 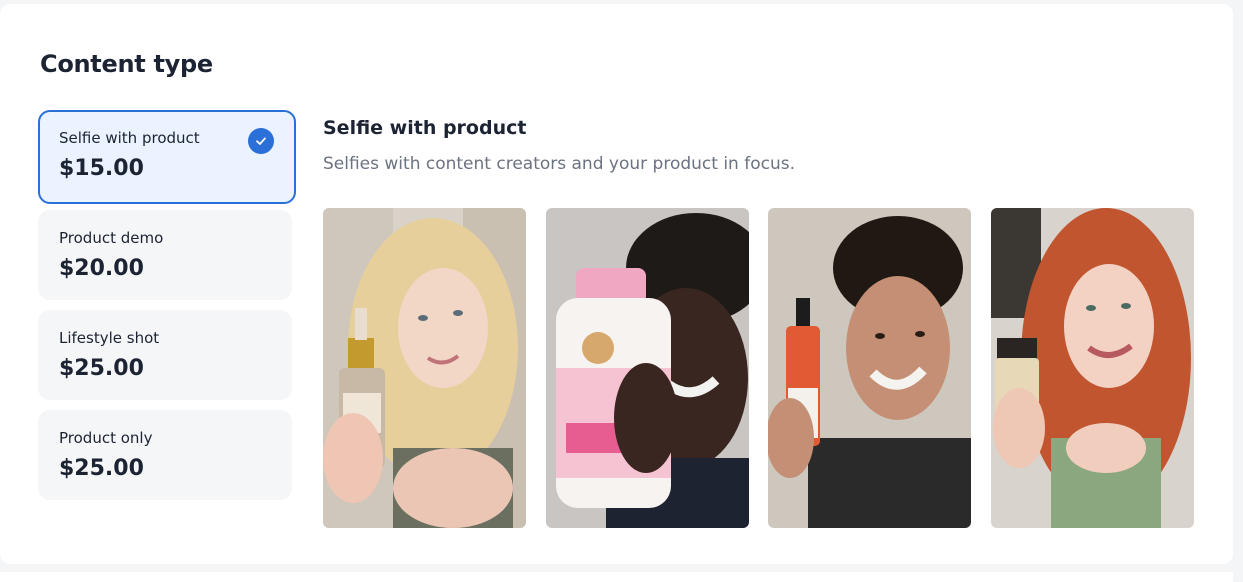 I want to click on option-lifestyle-shot: Lifestyle shot $25.00, so click(x=165, y=355).